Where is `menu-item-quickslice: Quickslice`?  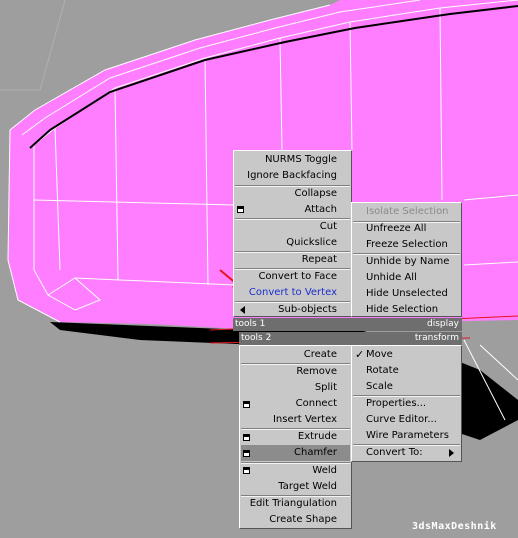 menu-item-quickslice: Quickslice is located at coordinates (292, 243).